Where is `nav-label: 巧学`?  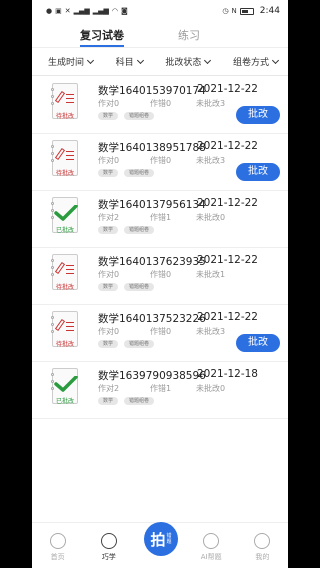
nav-label: 巧学 is located at coordinates (108, 557).